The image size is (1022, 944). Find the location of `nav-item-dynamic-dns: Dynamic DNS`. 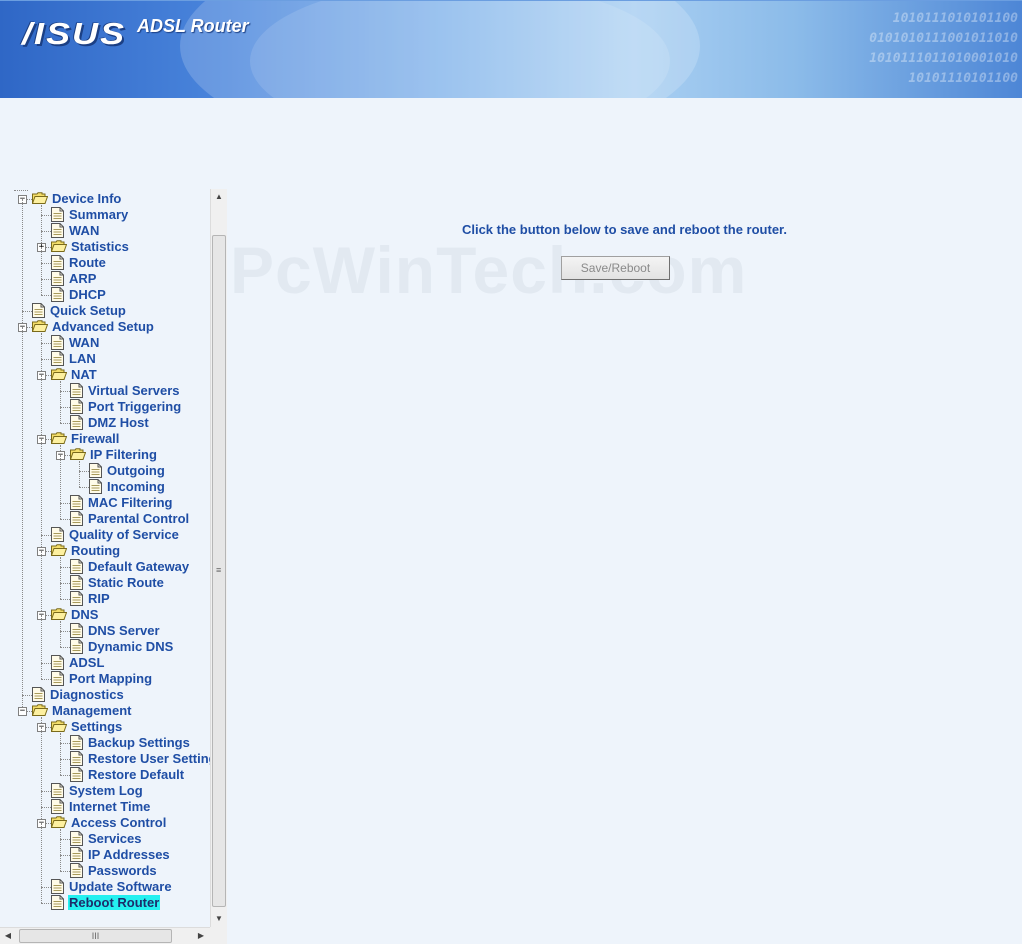

nav-item-dynamic-dns: Dynamic DNS is located at coordinates (122, 647).